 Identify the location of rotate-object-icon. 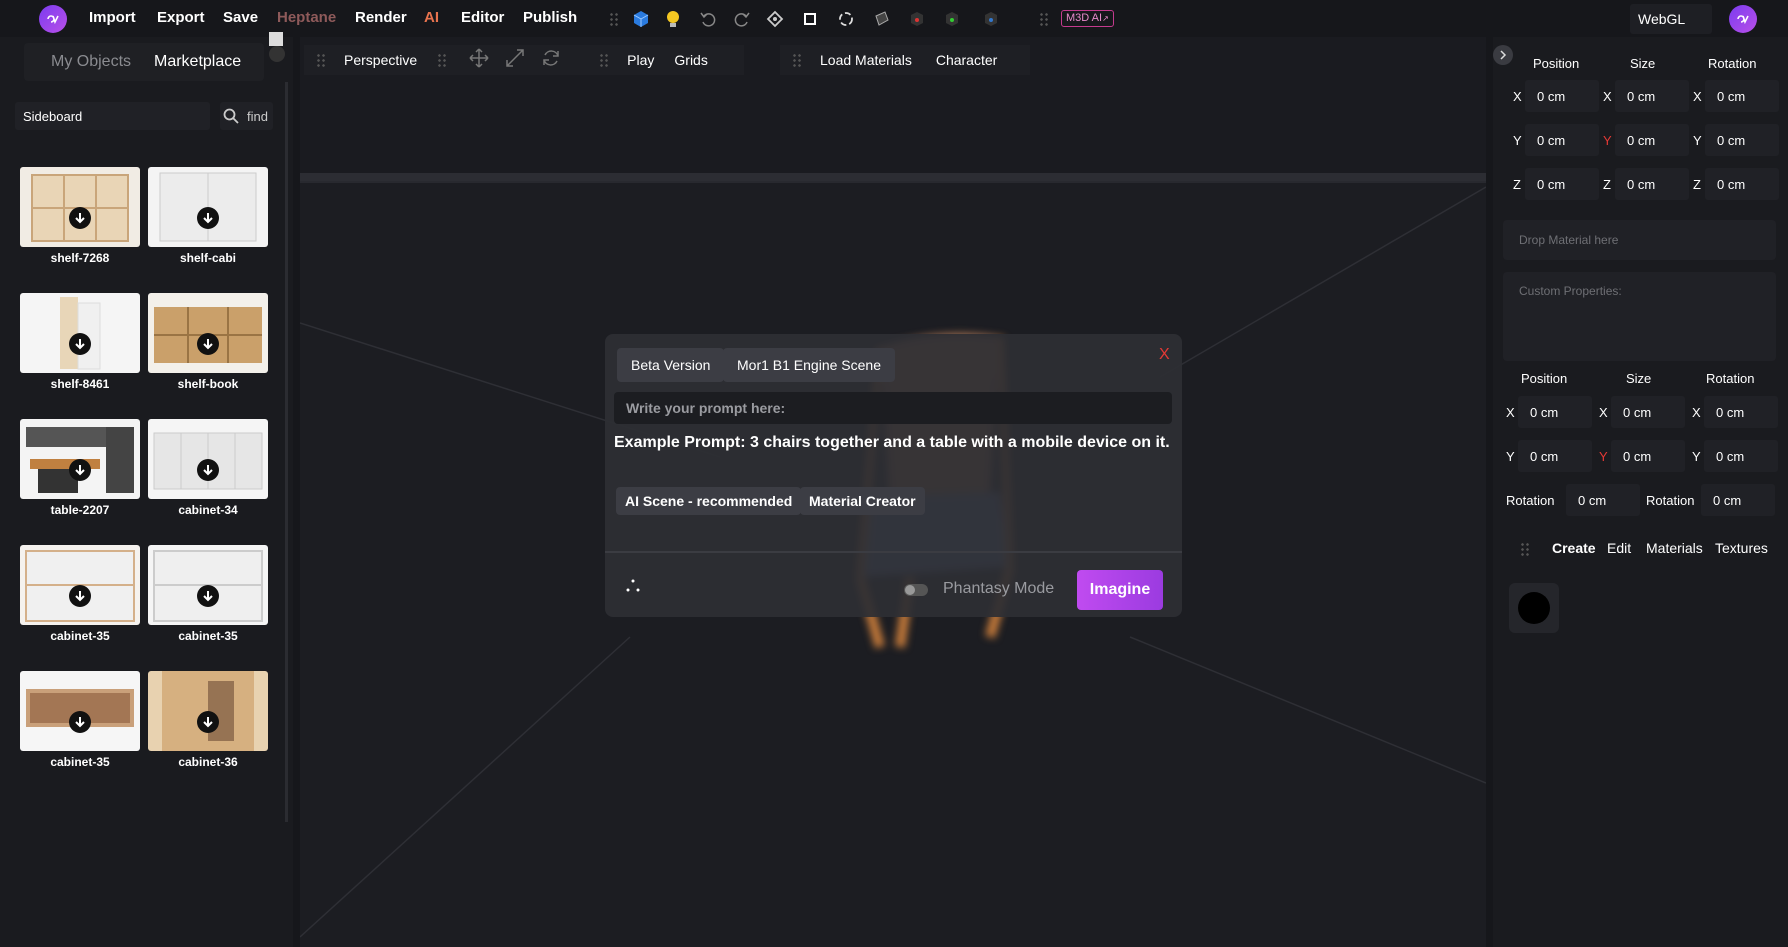
(846, 19).